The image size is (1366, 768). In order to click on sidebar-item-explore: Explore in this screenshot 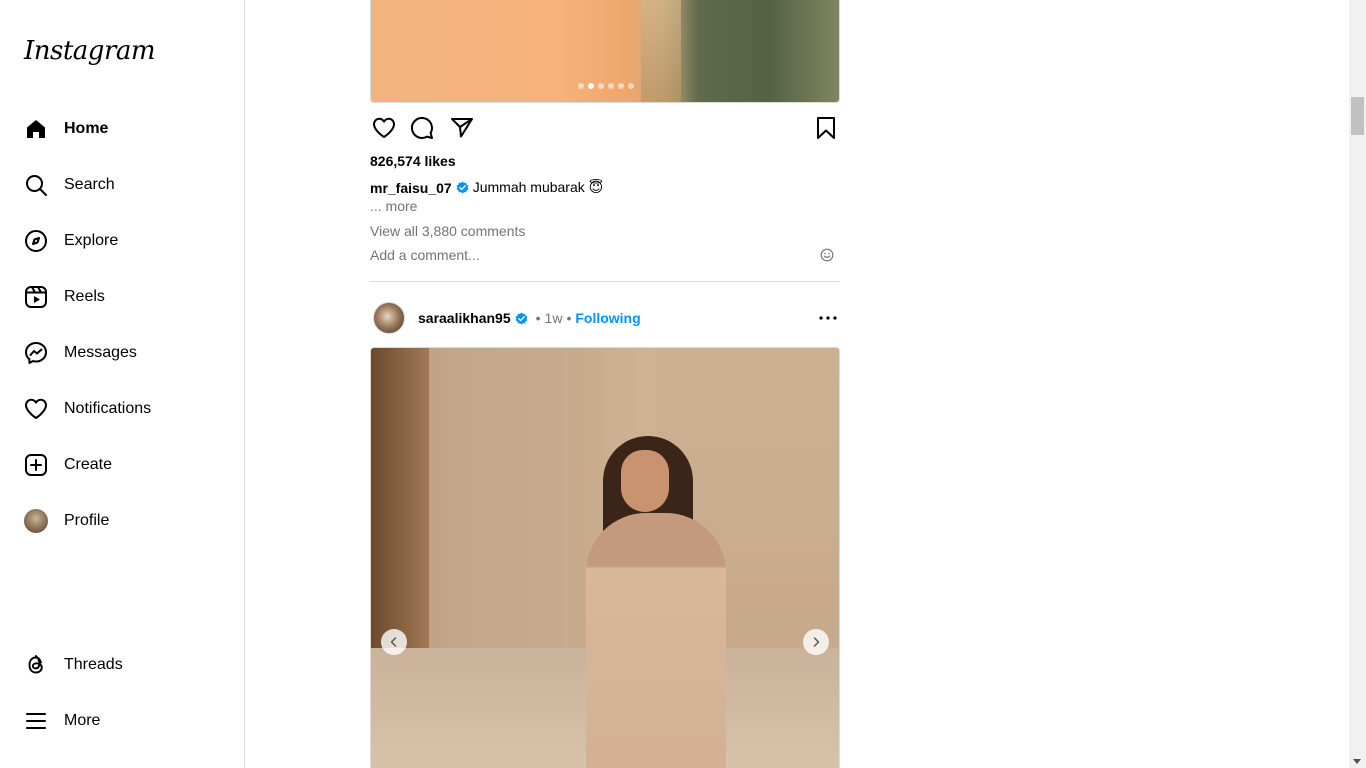, I will do `click(122, 241)`.